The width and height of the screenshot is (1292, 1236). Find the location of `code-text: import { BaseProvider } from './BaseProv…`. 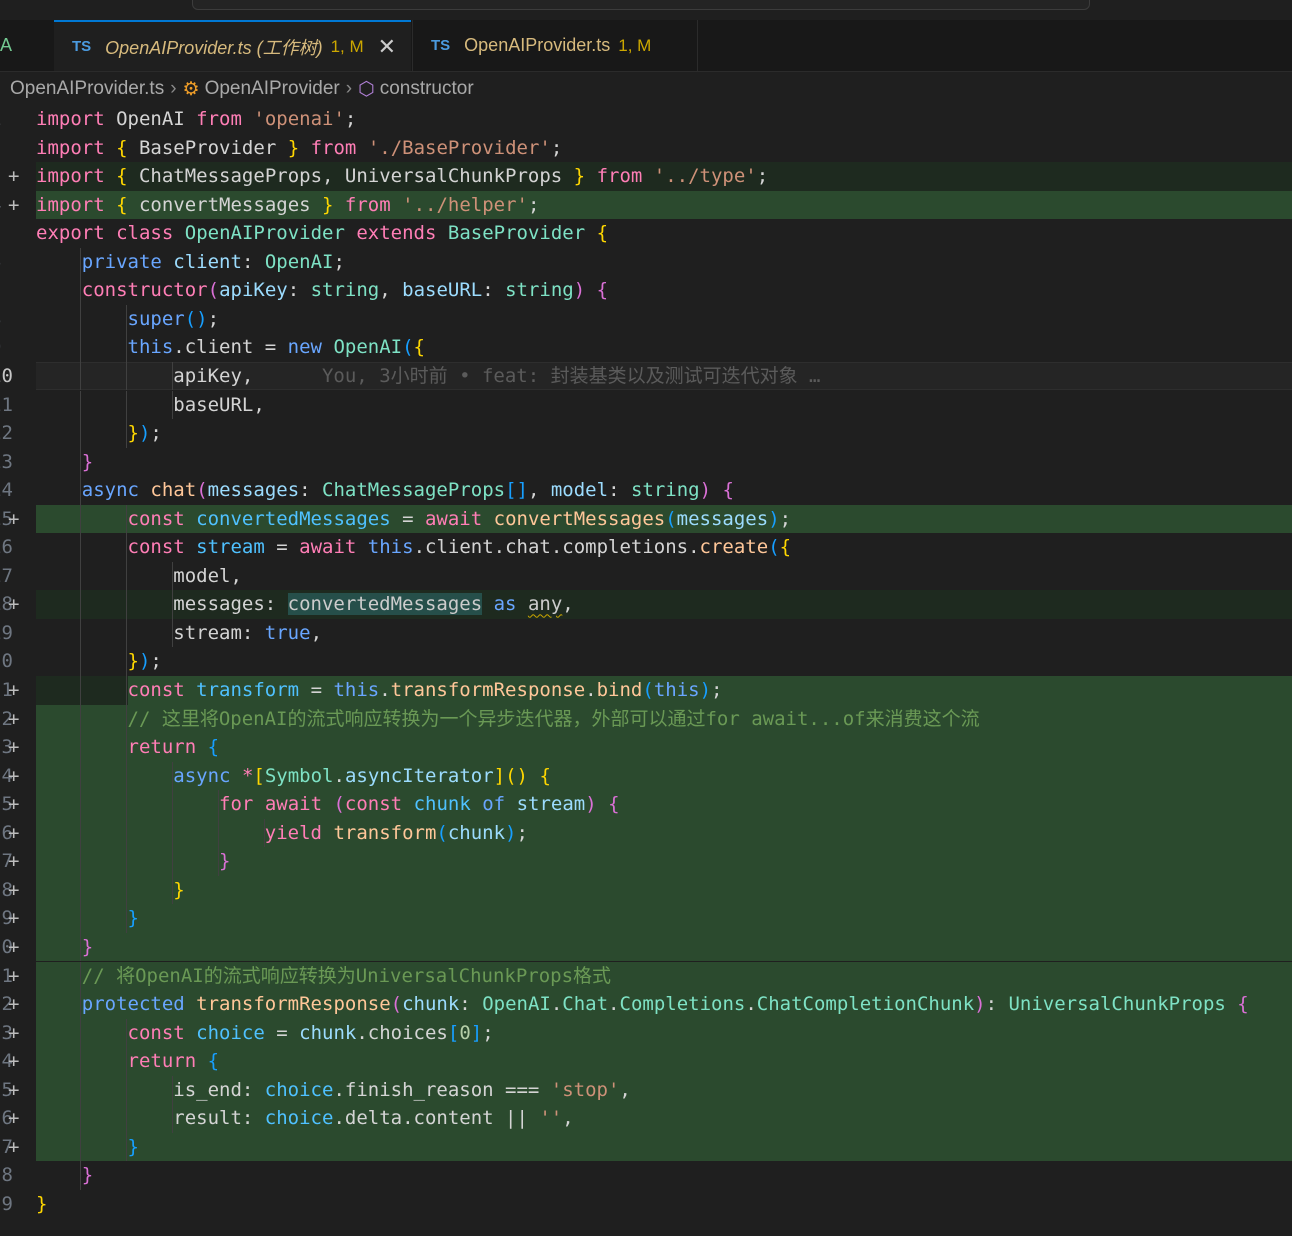

code-text: import { BaseProvider } from './BaseProv… is located at coordinates (664, 148).